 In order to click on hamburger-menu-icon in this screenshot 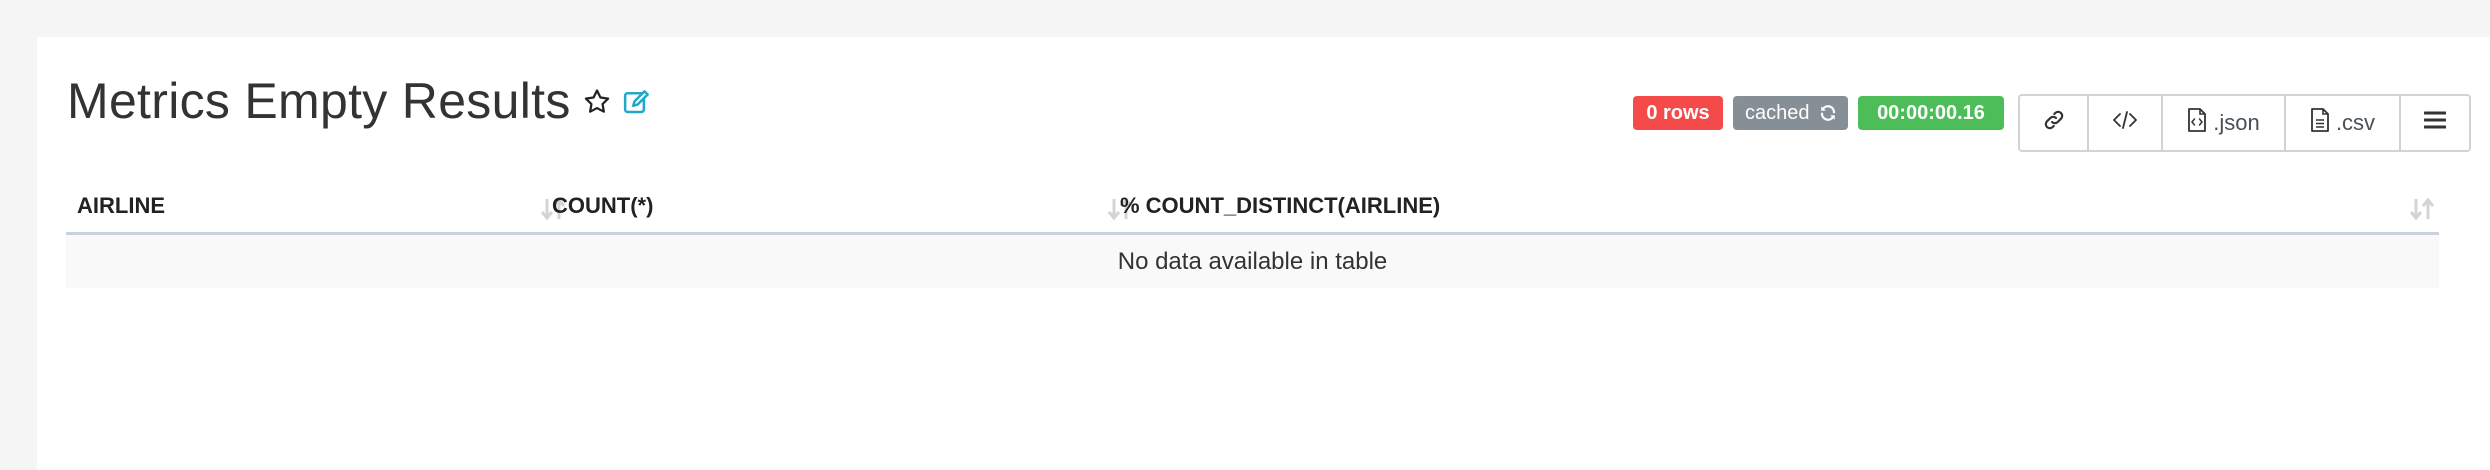, I will do `click(2435, 123)`.